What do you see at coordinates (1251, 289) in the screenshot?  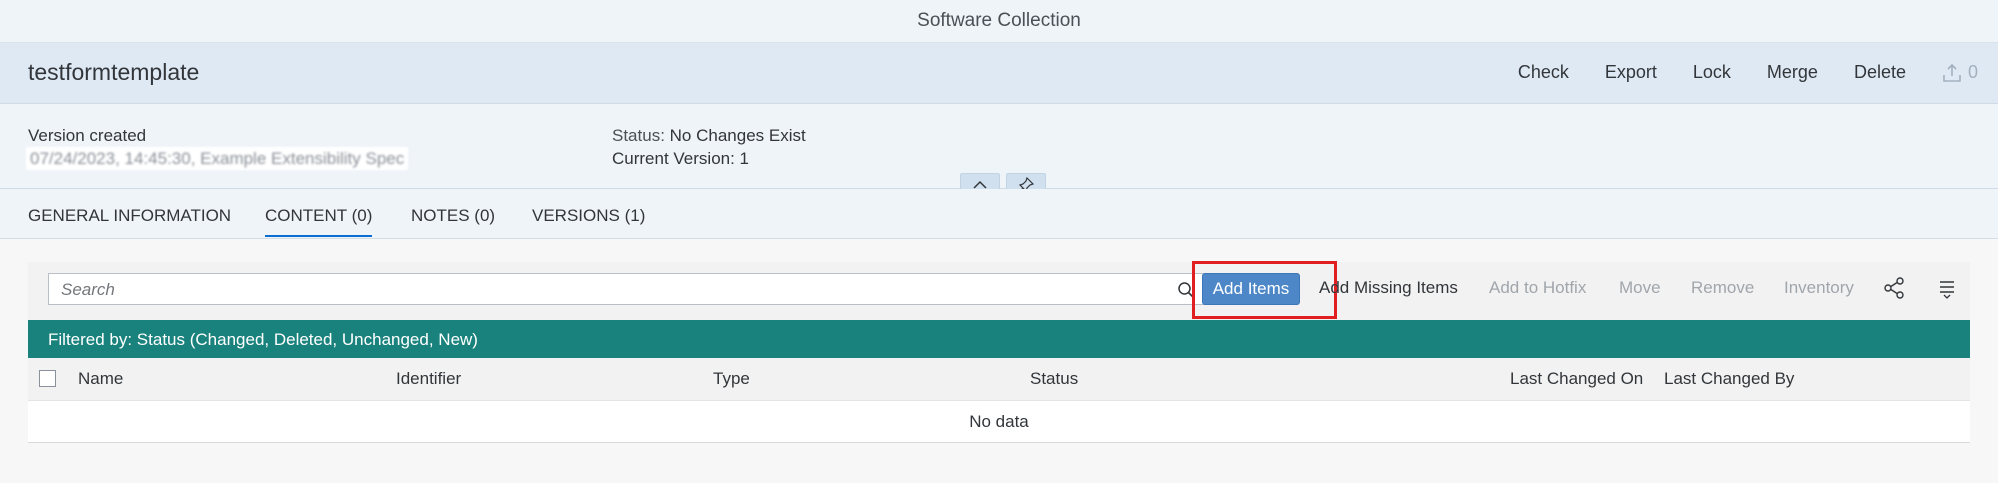 I see `add-items-button: Add Items` at bounding box center [1251, 289].